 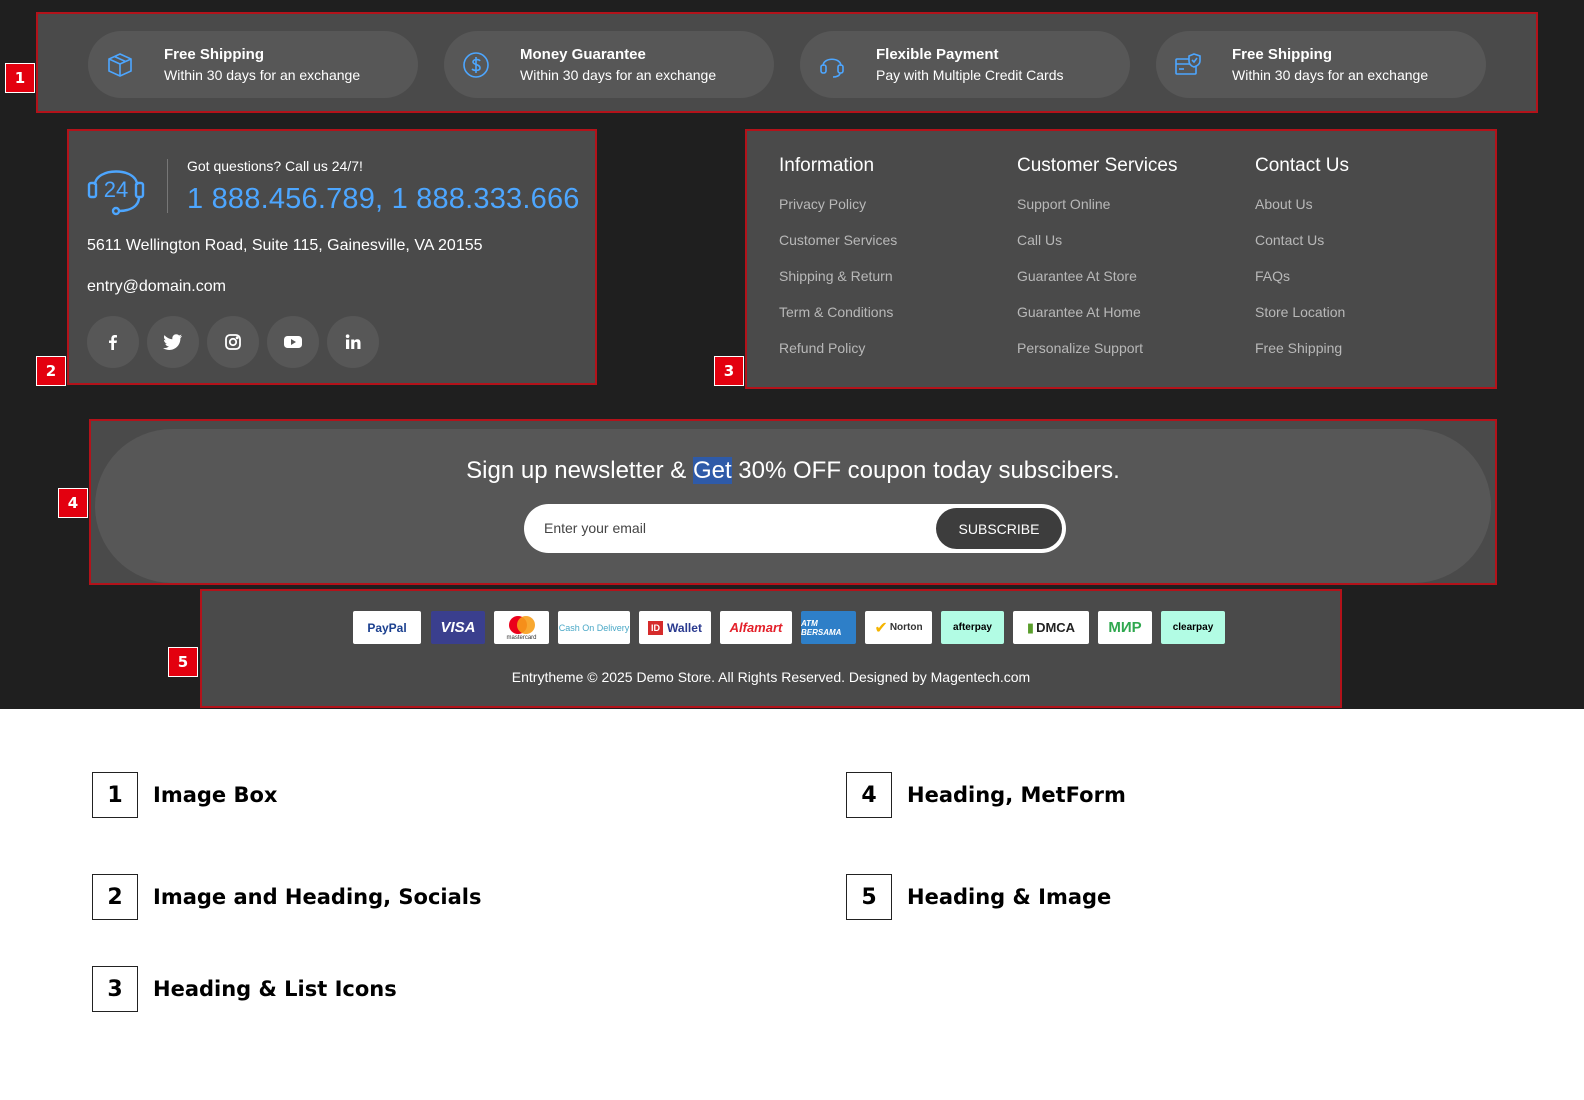 I want to click on mir-logo: МИР, so click(x=1125, y=627).